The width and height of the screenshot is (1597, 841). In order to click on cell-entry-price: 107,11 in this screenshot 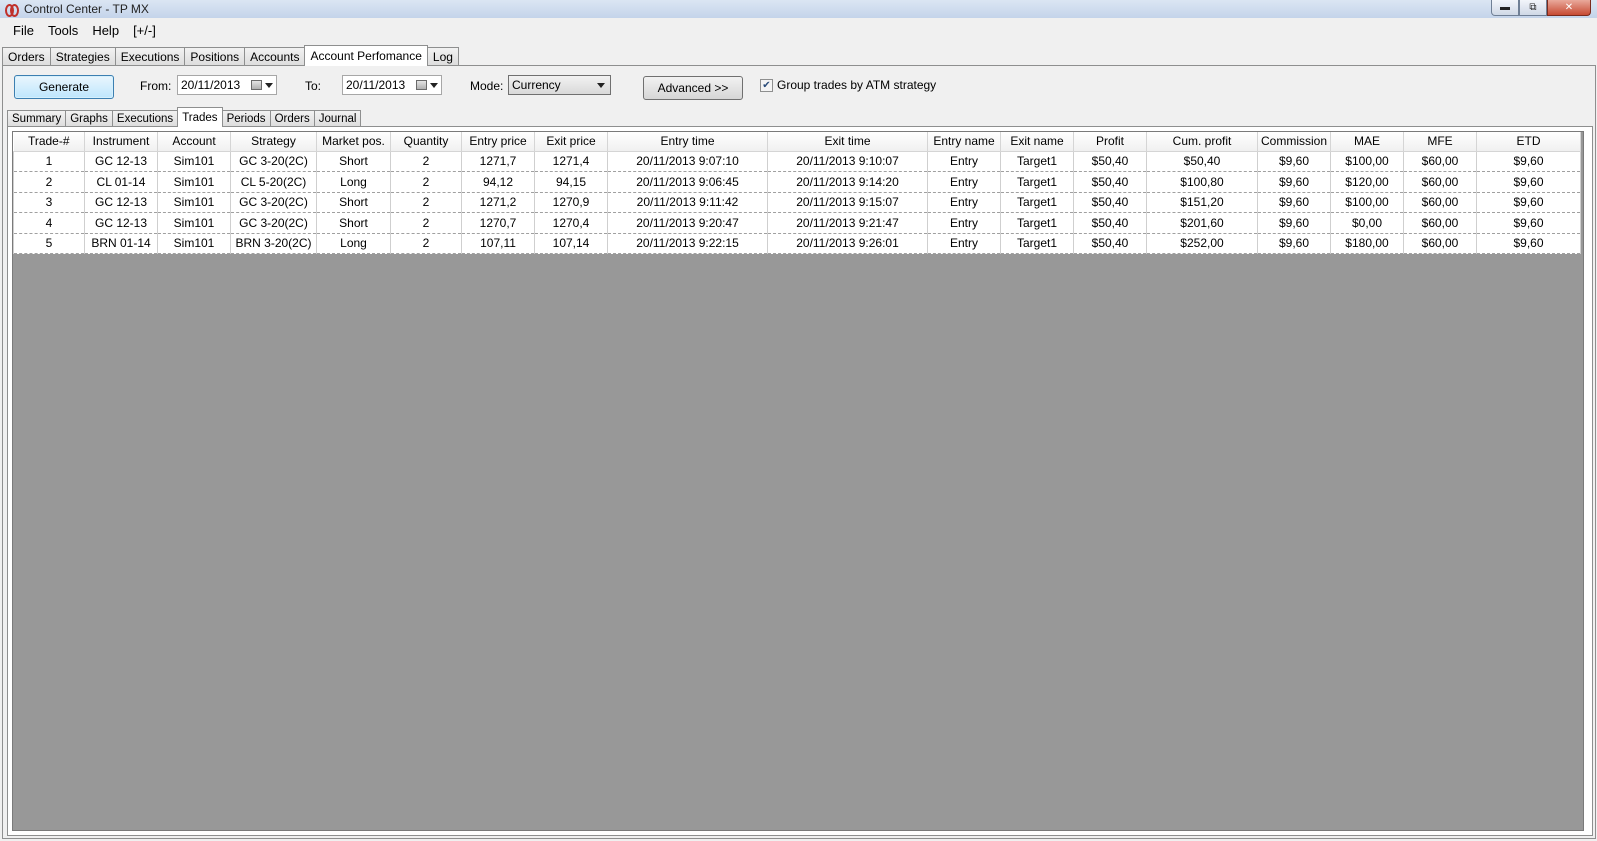, I will do `click(498, 243)`.